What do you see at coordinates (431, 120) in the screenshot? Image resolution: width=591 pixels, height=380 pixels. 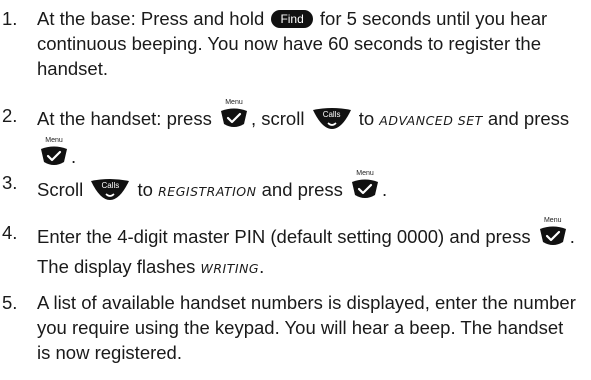 I see `lcd-text: ADVANCED SET` at bounding box center [431, 120].